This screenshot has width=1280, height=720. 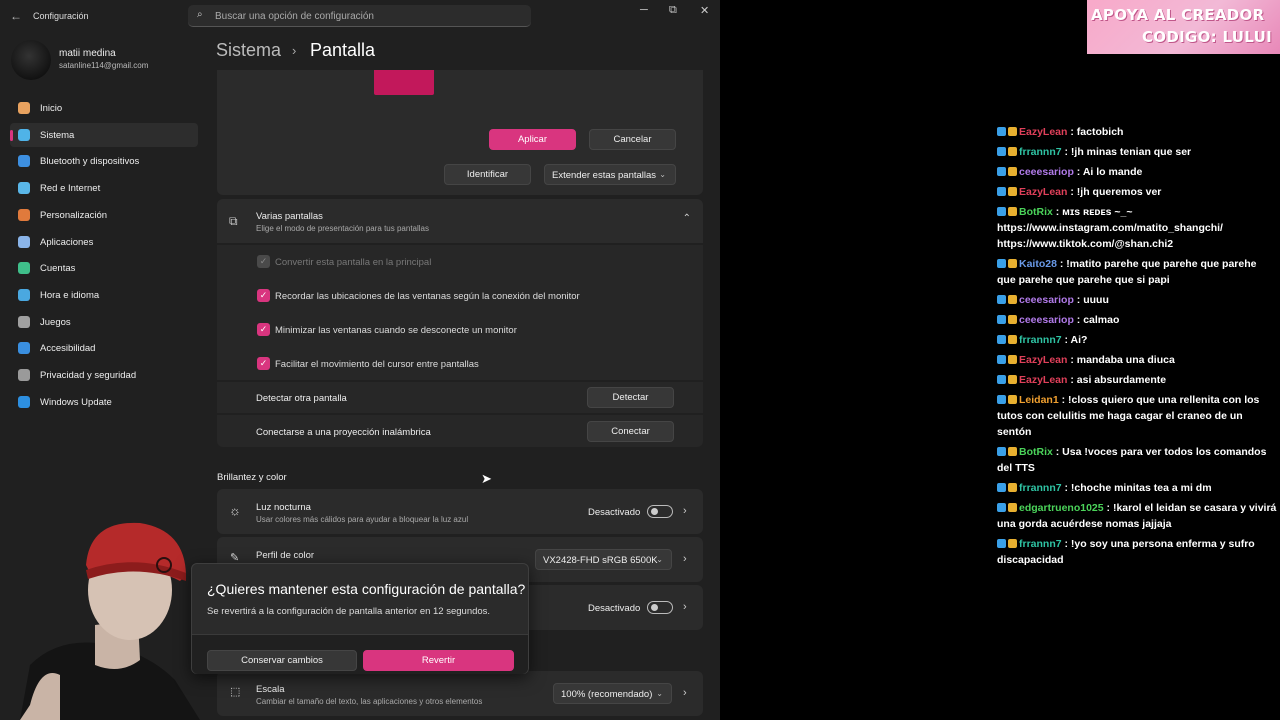 I want to click on system-icon, so click(x=24, y=134).